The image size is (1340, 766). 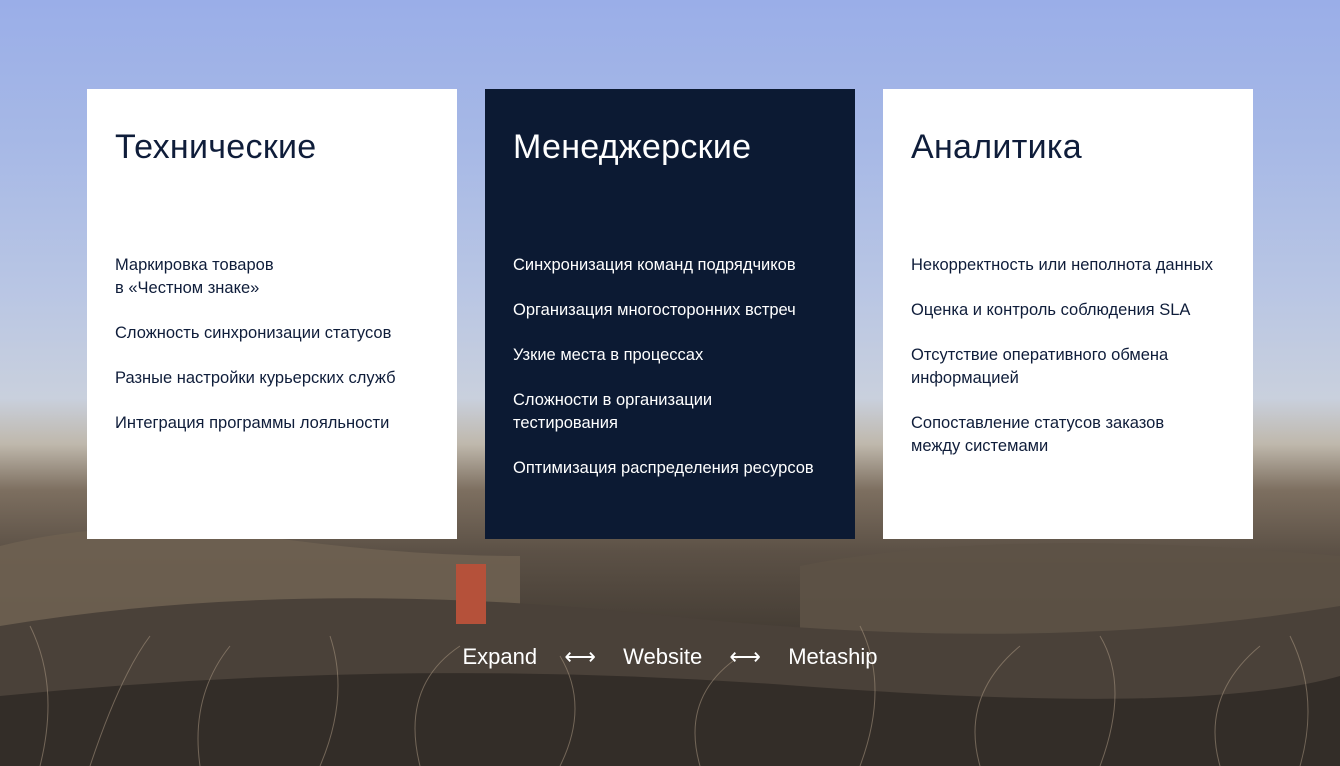 I want to click on list-item: Маркировка товаров в «Честном знаке», so click(x=194, y=276).